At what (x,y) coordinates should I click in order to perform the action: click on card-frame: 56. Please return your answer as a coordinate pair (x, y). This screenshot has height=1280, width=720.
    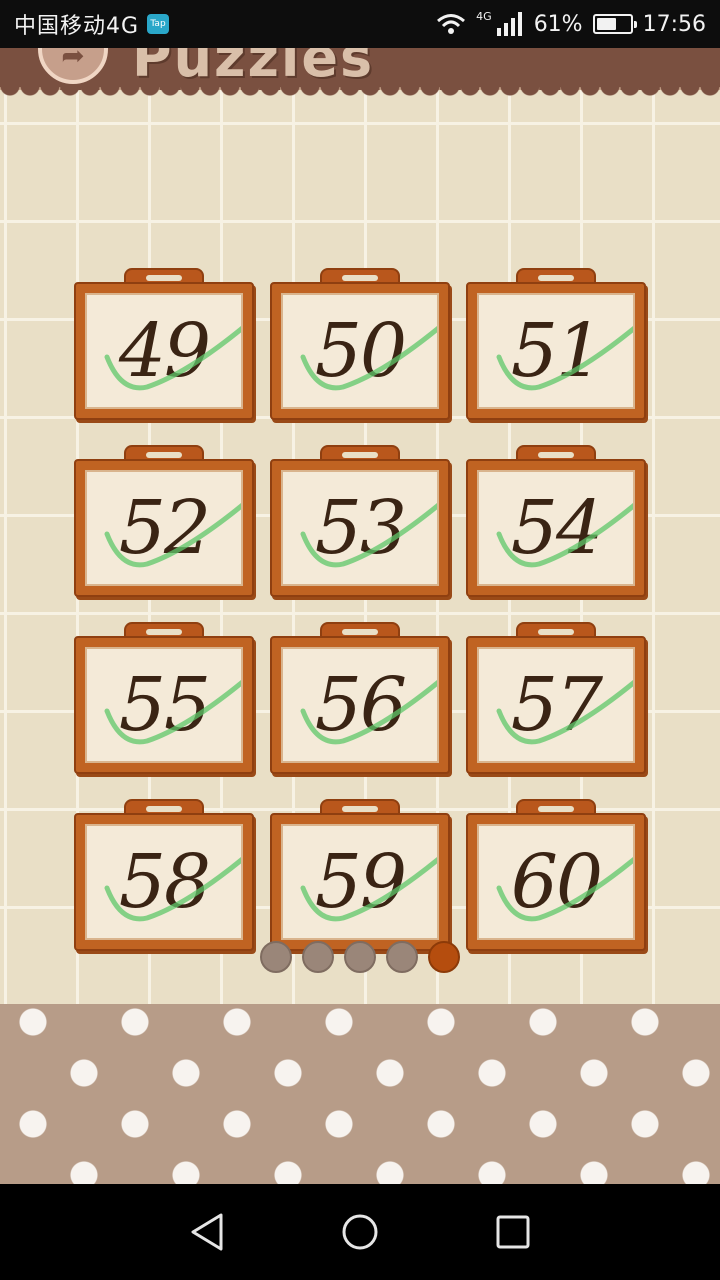
    Looking at the image, I should click on (360, 705).